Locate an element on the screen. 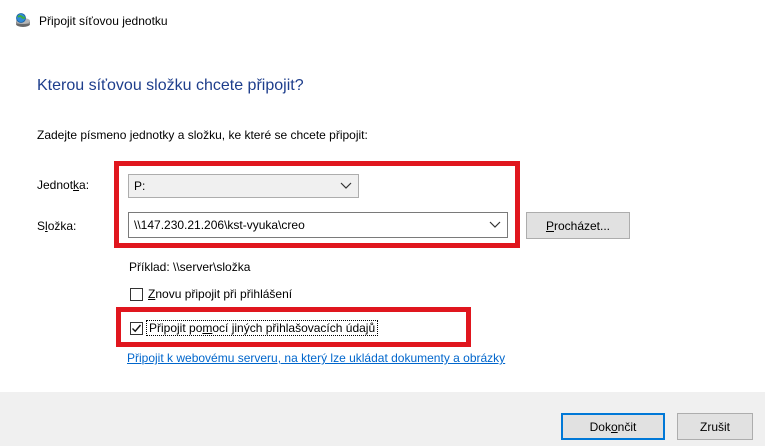  checkbox-box is located at coordinates (136, 294).